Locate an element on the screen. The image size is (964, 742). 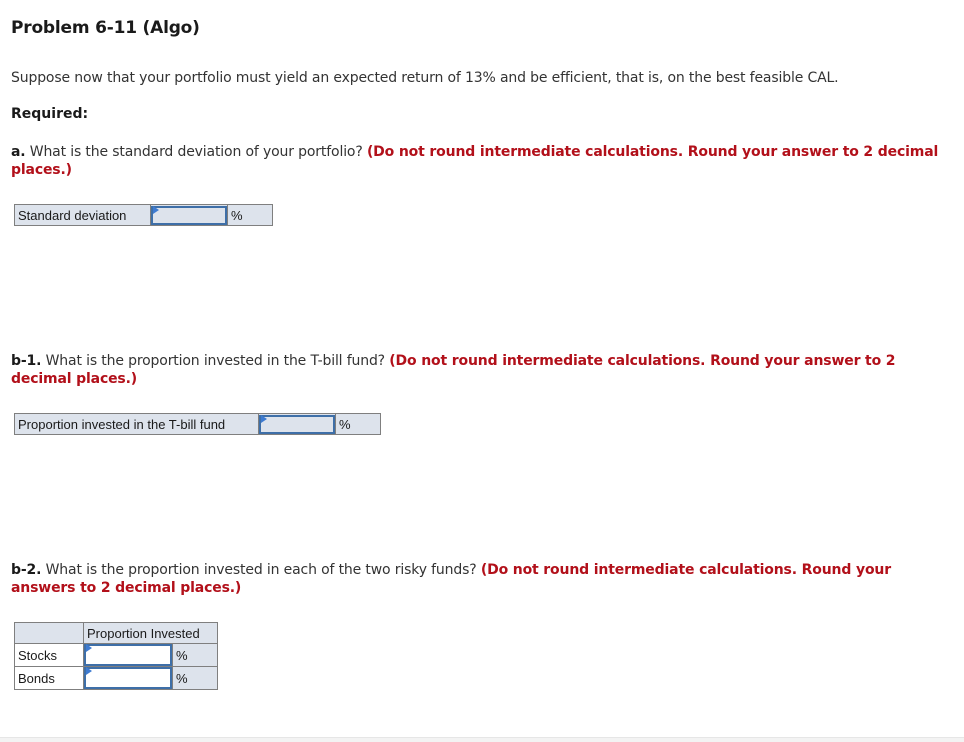
tbill-proportion-table: Proportion invested in the T-bill fund % is located at coordinates (197, 424).